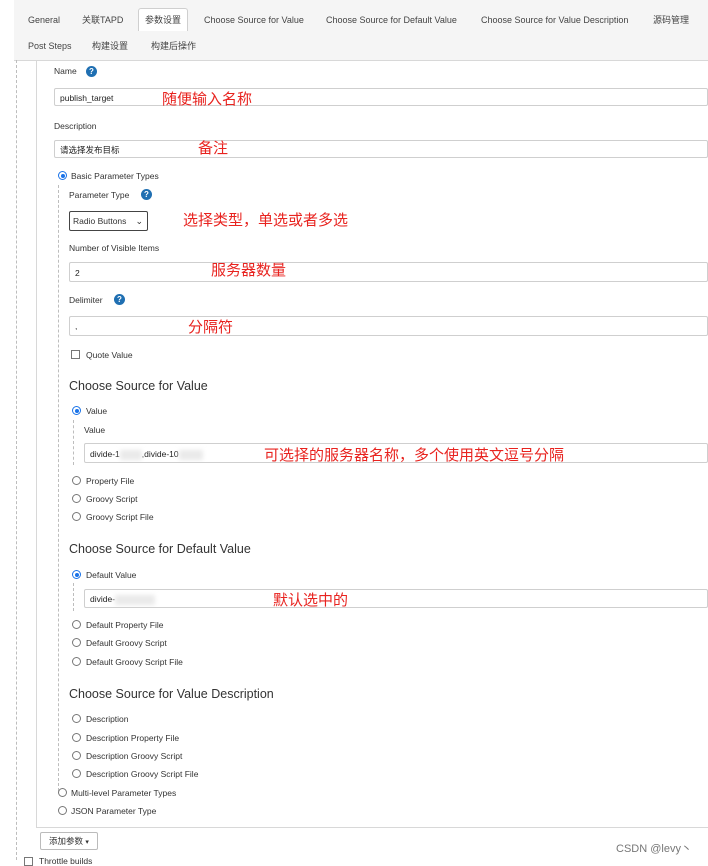  I want to click on source-default-title: Choose Source for Default Value, so click(160, 549).